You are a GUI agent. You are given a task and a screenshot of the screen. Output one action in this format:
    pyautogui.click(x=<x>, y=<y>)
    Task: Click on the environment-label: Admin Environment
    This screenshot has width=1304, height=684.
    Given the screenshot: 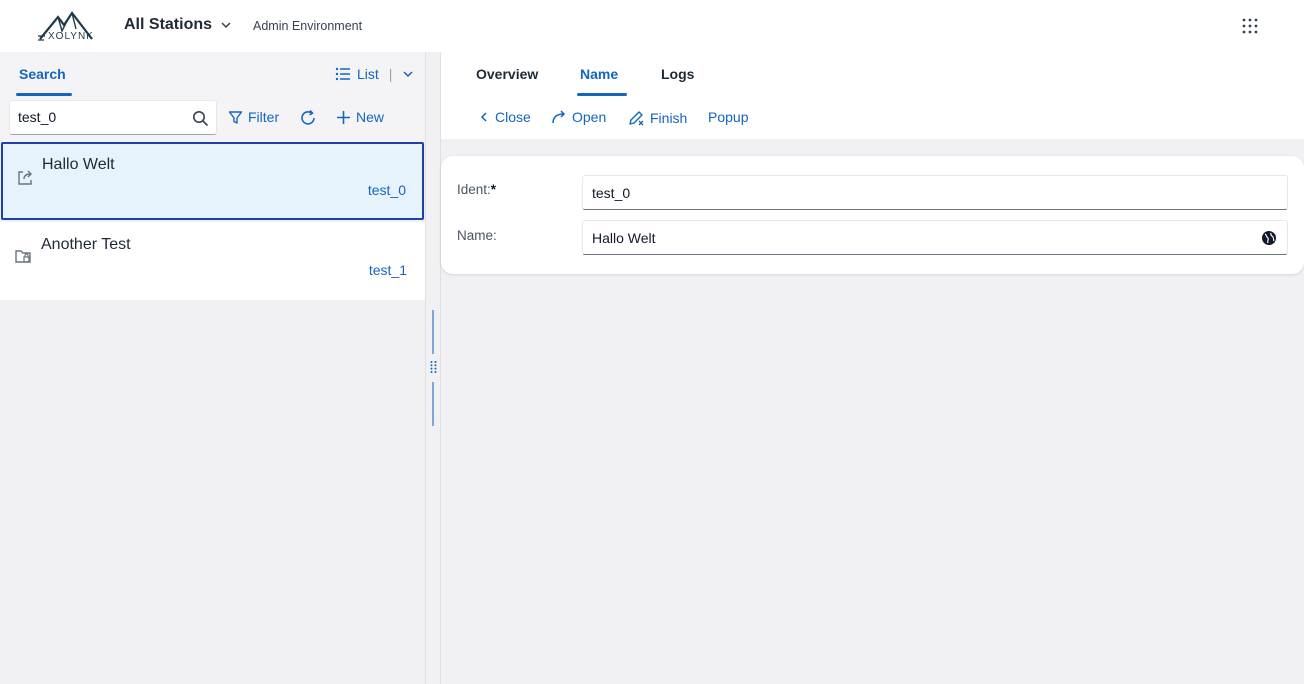 What is the action you would take?
    pyautogui.click(x=308, y=26)
    